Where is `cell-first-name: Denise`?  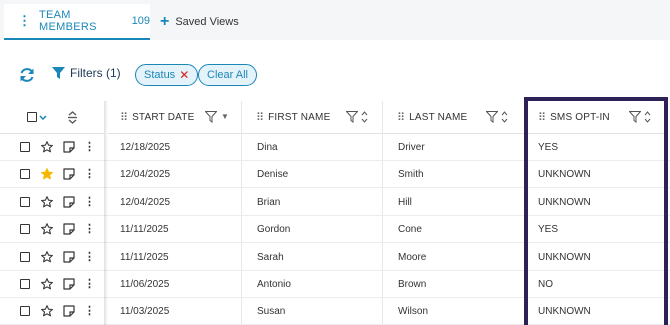
cell-first-name: Denise is located at coordinates (273, 175).